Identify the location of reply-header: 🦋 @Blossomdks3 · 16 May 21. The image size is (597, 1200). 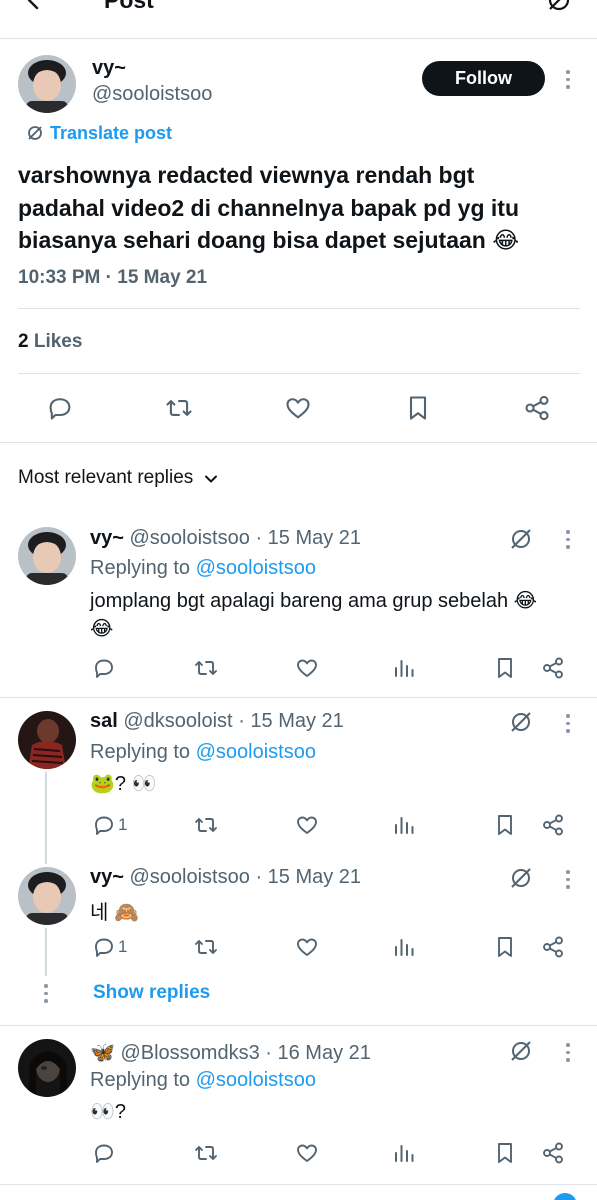
(230, 1052).